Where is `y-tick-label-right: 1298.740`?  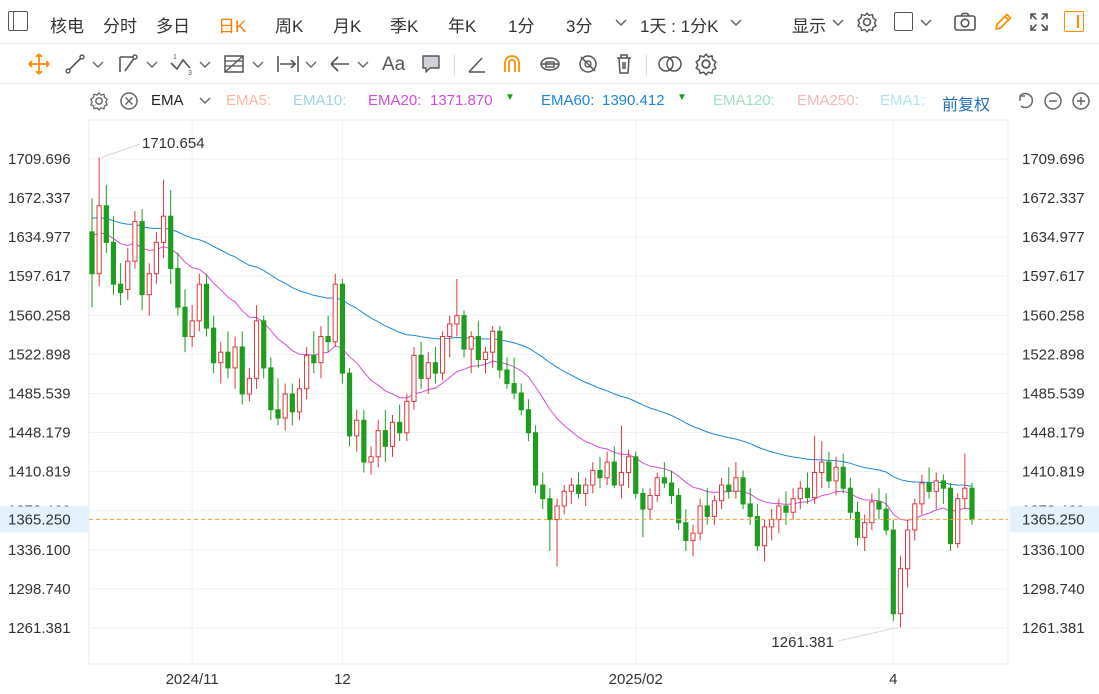
y-tick-label-right: 1298.740 is located at coordinates (1053, 589).